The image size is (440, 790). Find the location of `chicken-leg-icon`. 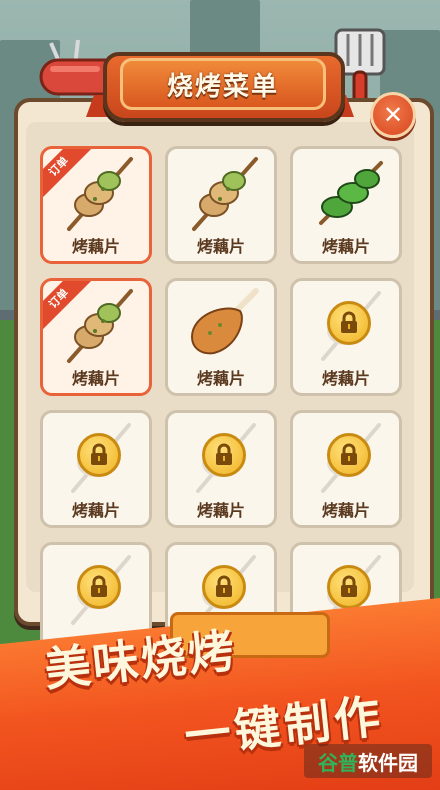

chicken-leg-icon is located at coordinates (224, 325).